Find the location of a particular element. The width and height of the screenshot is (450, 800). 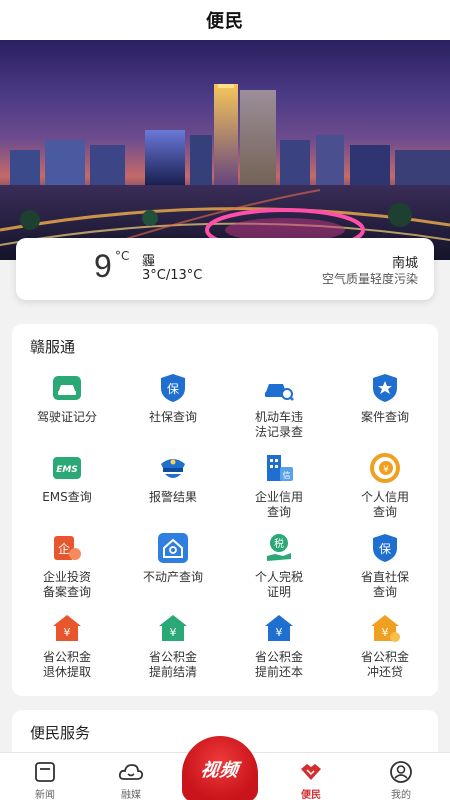

tab-label: 我的 is located at coordinates (401, 795).